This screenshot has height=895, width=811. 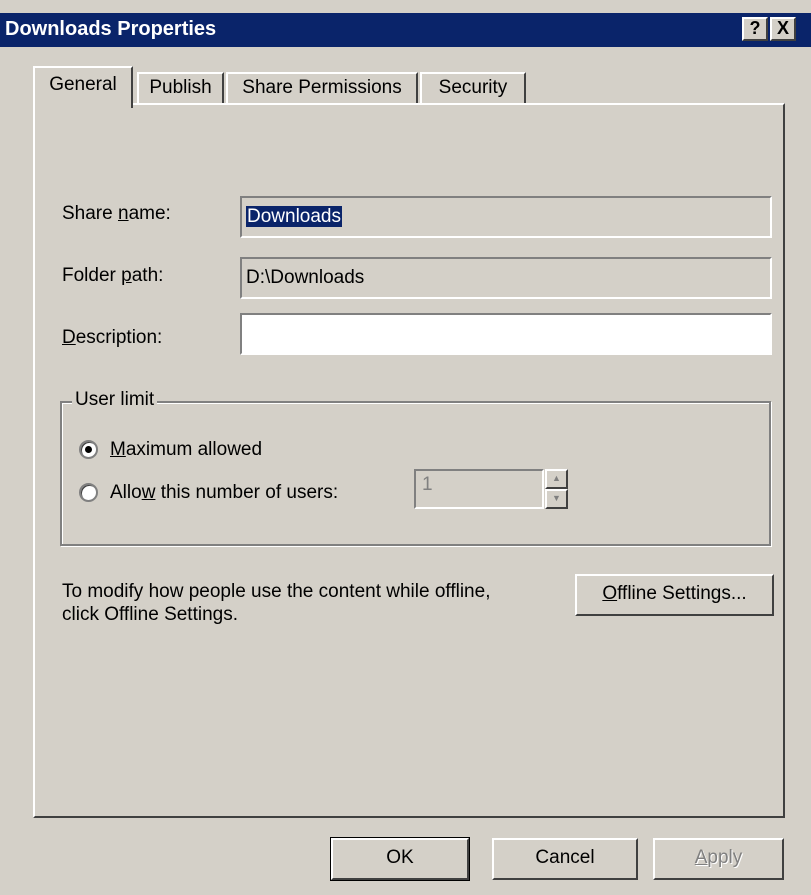 I want to click on share-name-value: Downloads, so click(x=294, y=216).